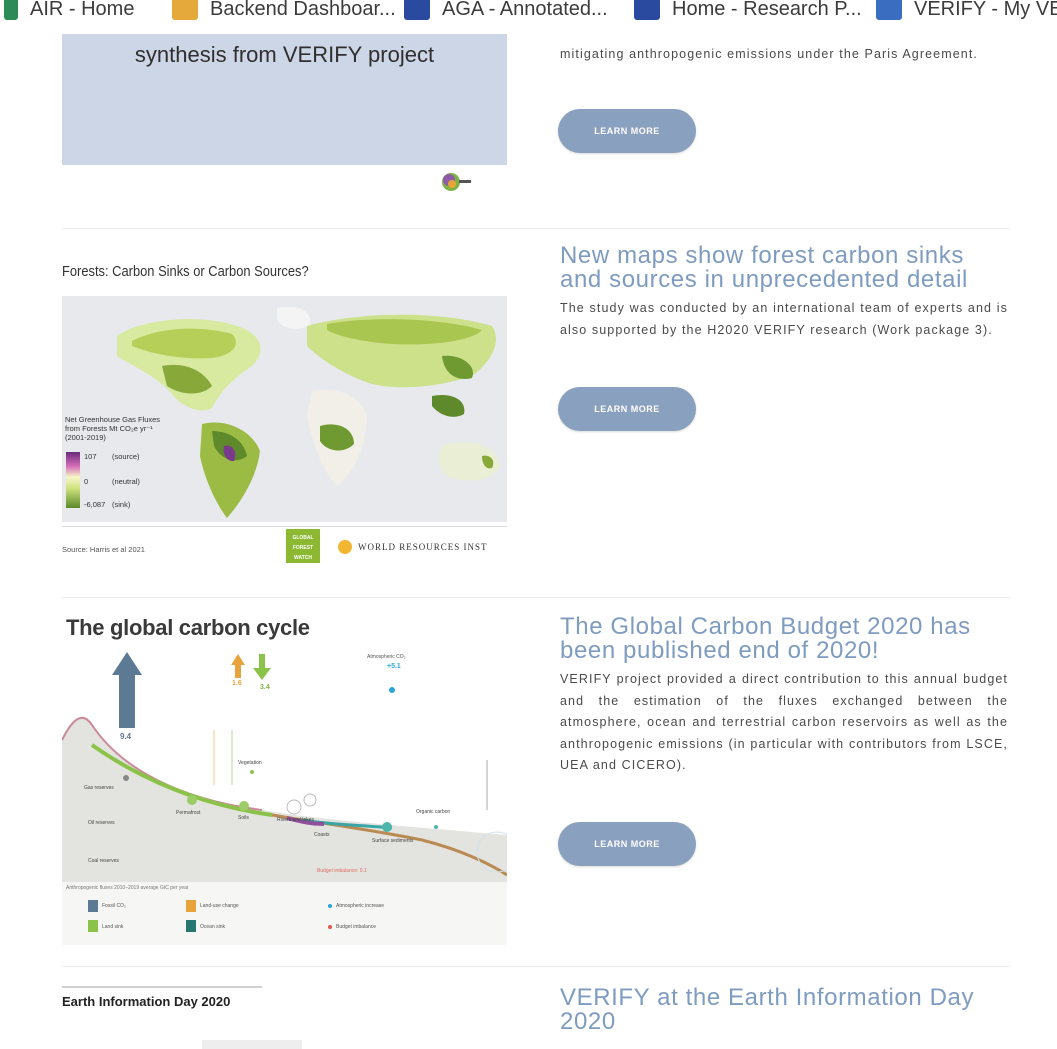 Image resolution: width=1057 pixels, height=1049 pixels. I want to click on land-sink-value: 3.4, so click(265, 687).